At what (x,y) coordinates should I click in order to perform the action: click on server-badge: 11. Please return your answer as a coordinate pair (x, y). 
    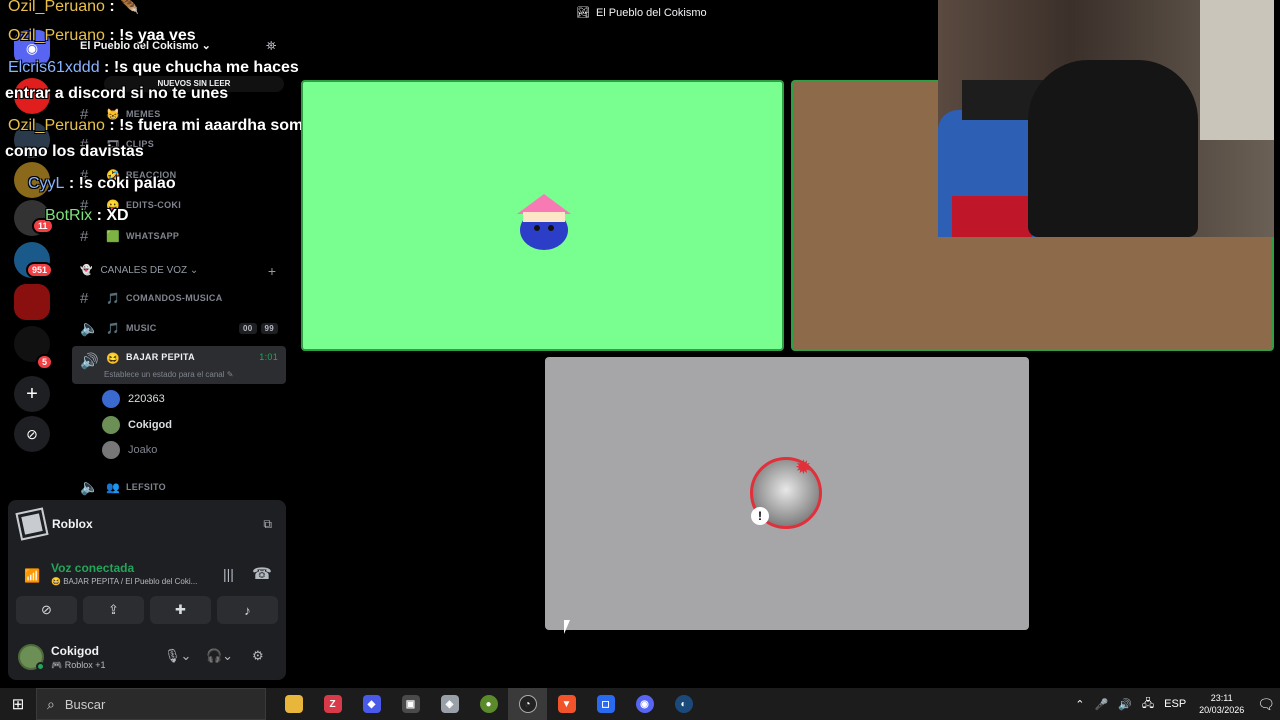
    Looking at the image, I should click on (43, 226).